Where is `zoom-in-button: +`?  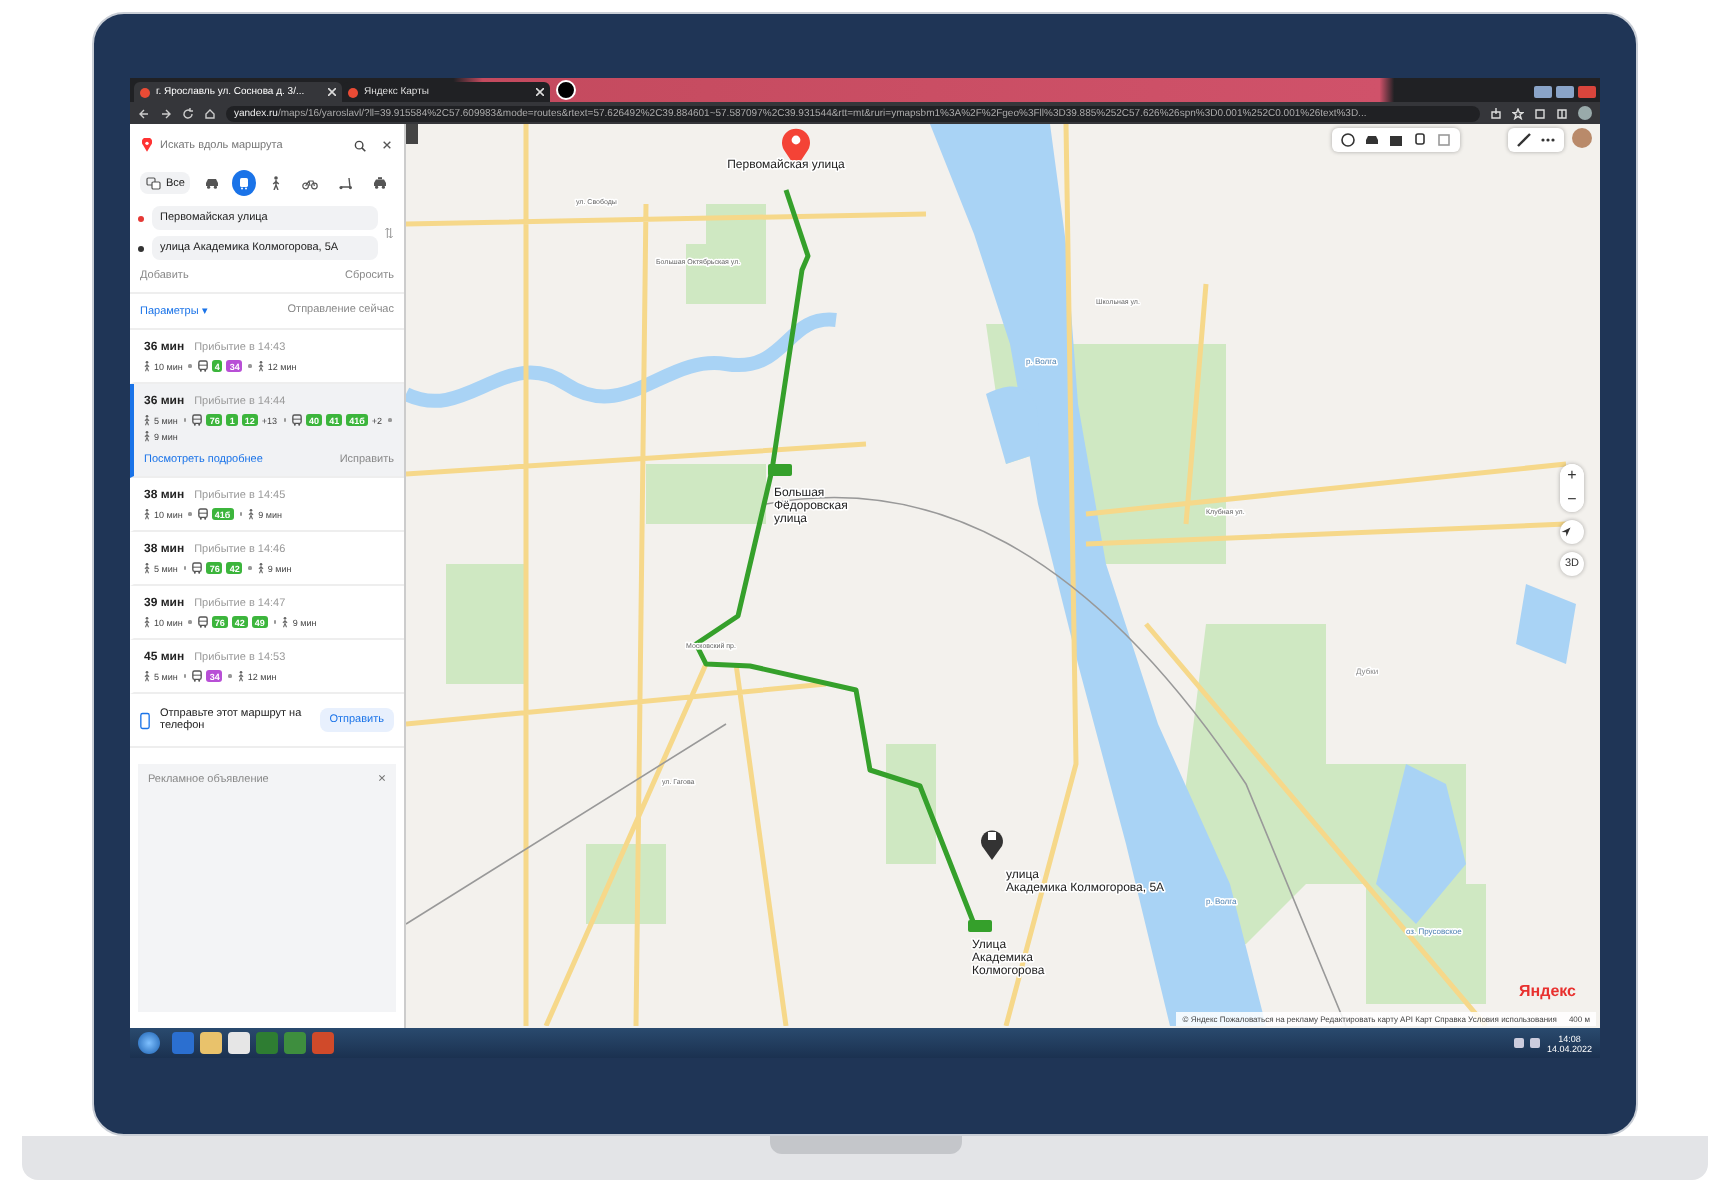
zoom-in-button: + is located at coordinates (1572, 476).